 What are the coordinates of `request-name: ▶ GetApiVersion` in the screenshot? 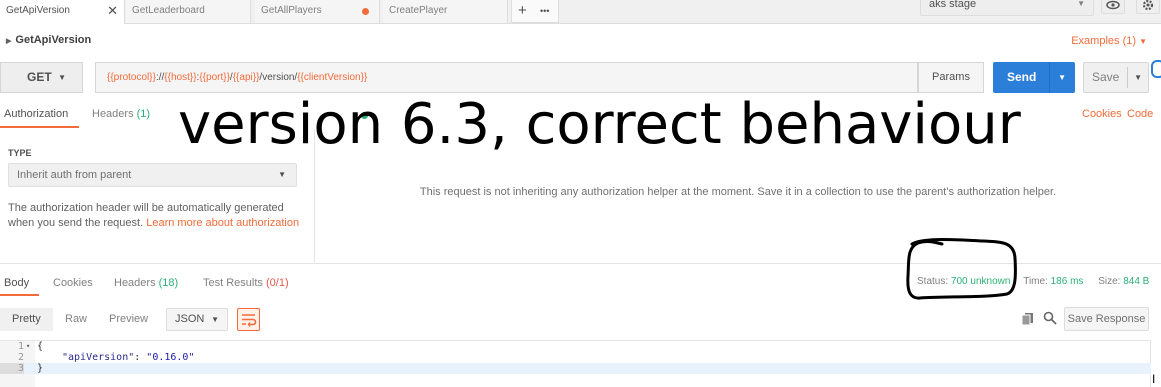 It's located at (48, 40).